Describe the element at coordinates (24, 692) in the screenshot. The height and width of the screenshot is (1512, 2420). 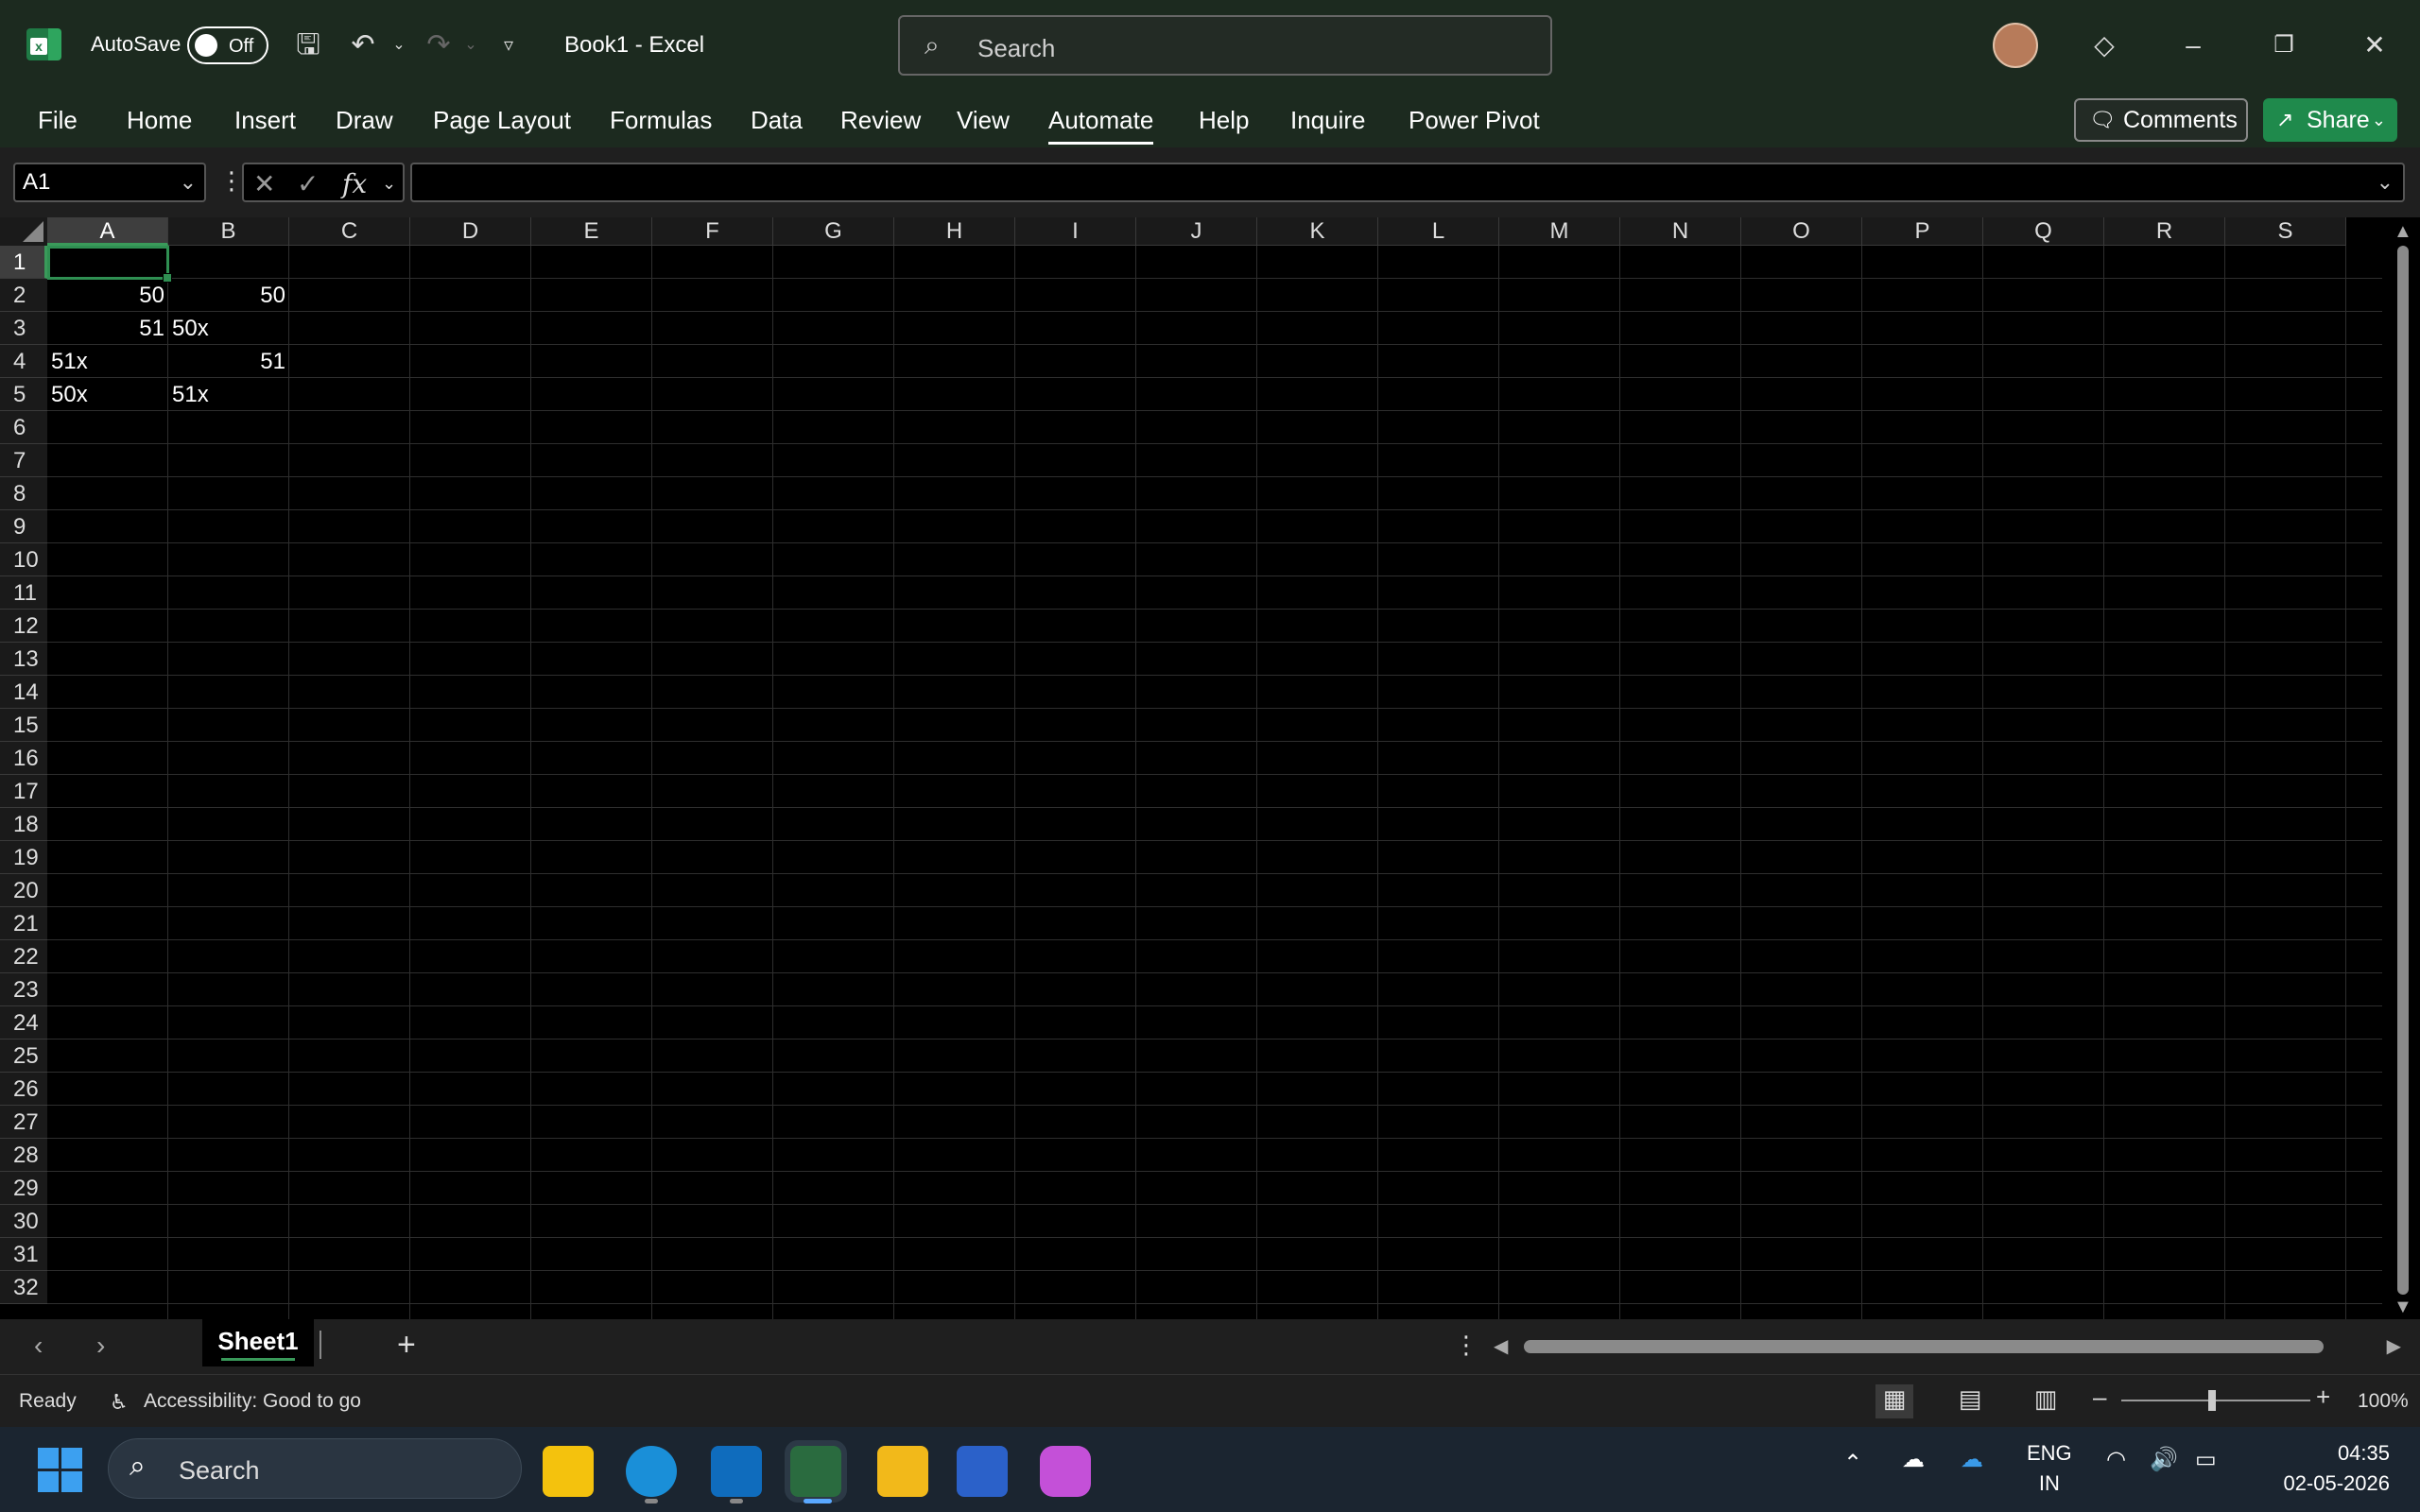
I see `row-header: 14` at that location.